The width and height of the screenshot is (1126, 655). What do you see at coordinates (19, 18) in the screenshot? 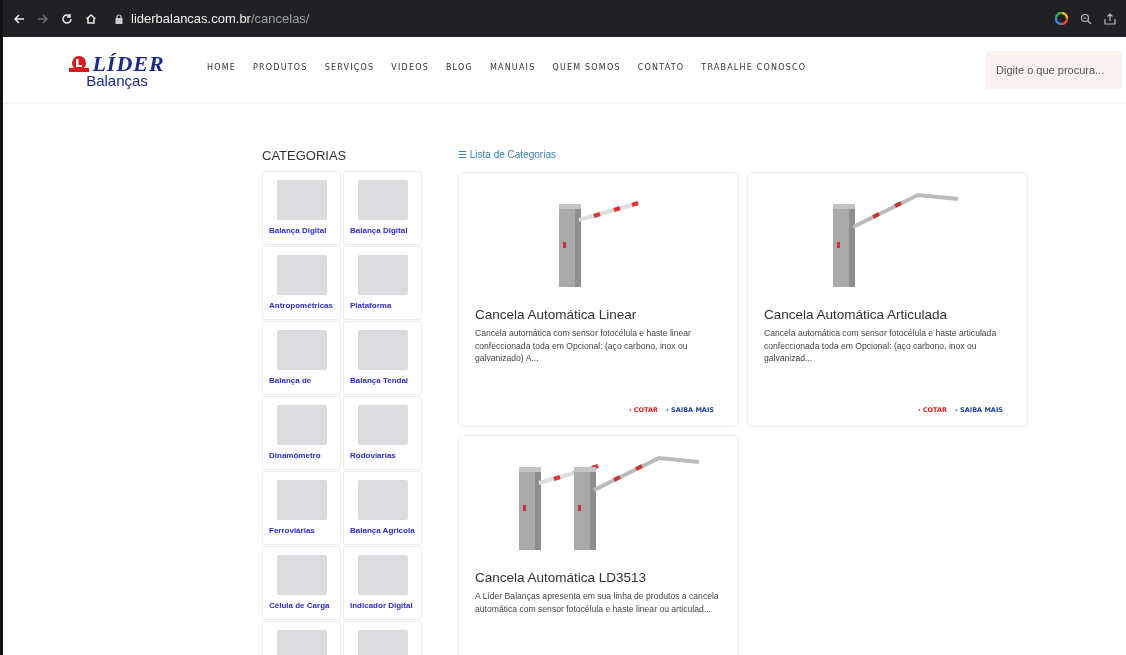
I see `back-icon` at bounding box center [19, 18].